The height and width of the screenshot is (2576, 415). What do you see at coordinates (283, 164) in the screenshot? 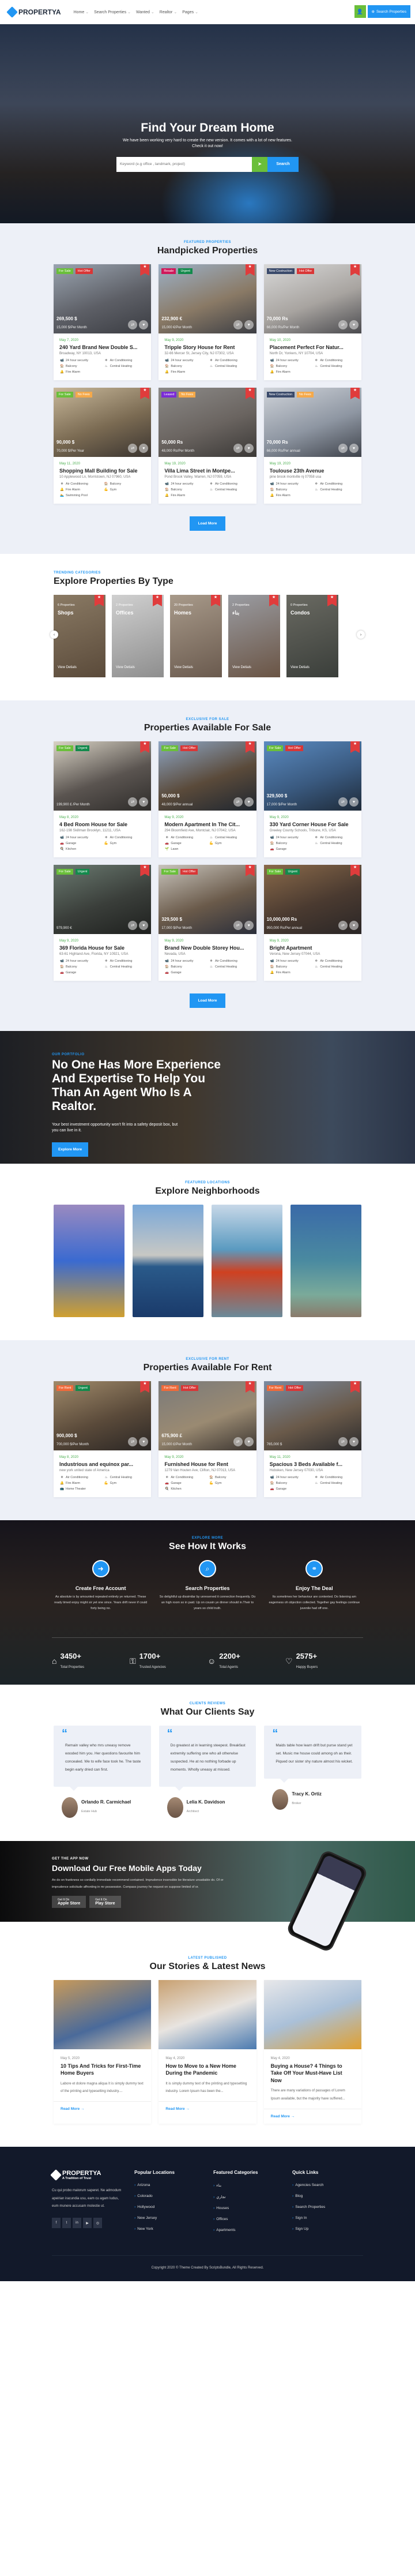
I see `search-button: Search` at bounding box center [283, 164].